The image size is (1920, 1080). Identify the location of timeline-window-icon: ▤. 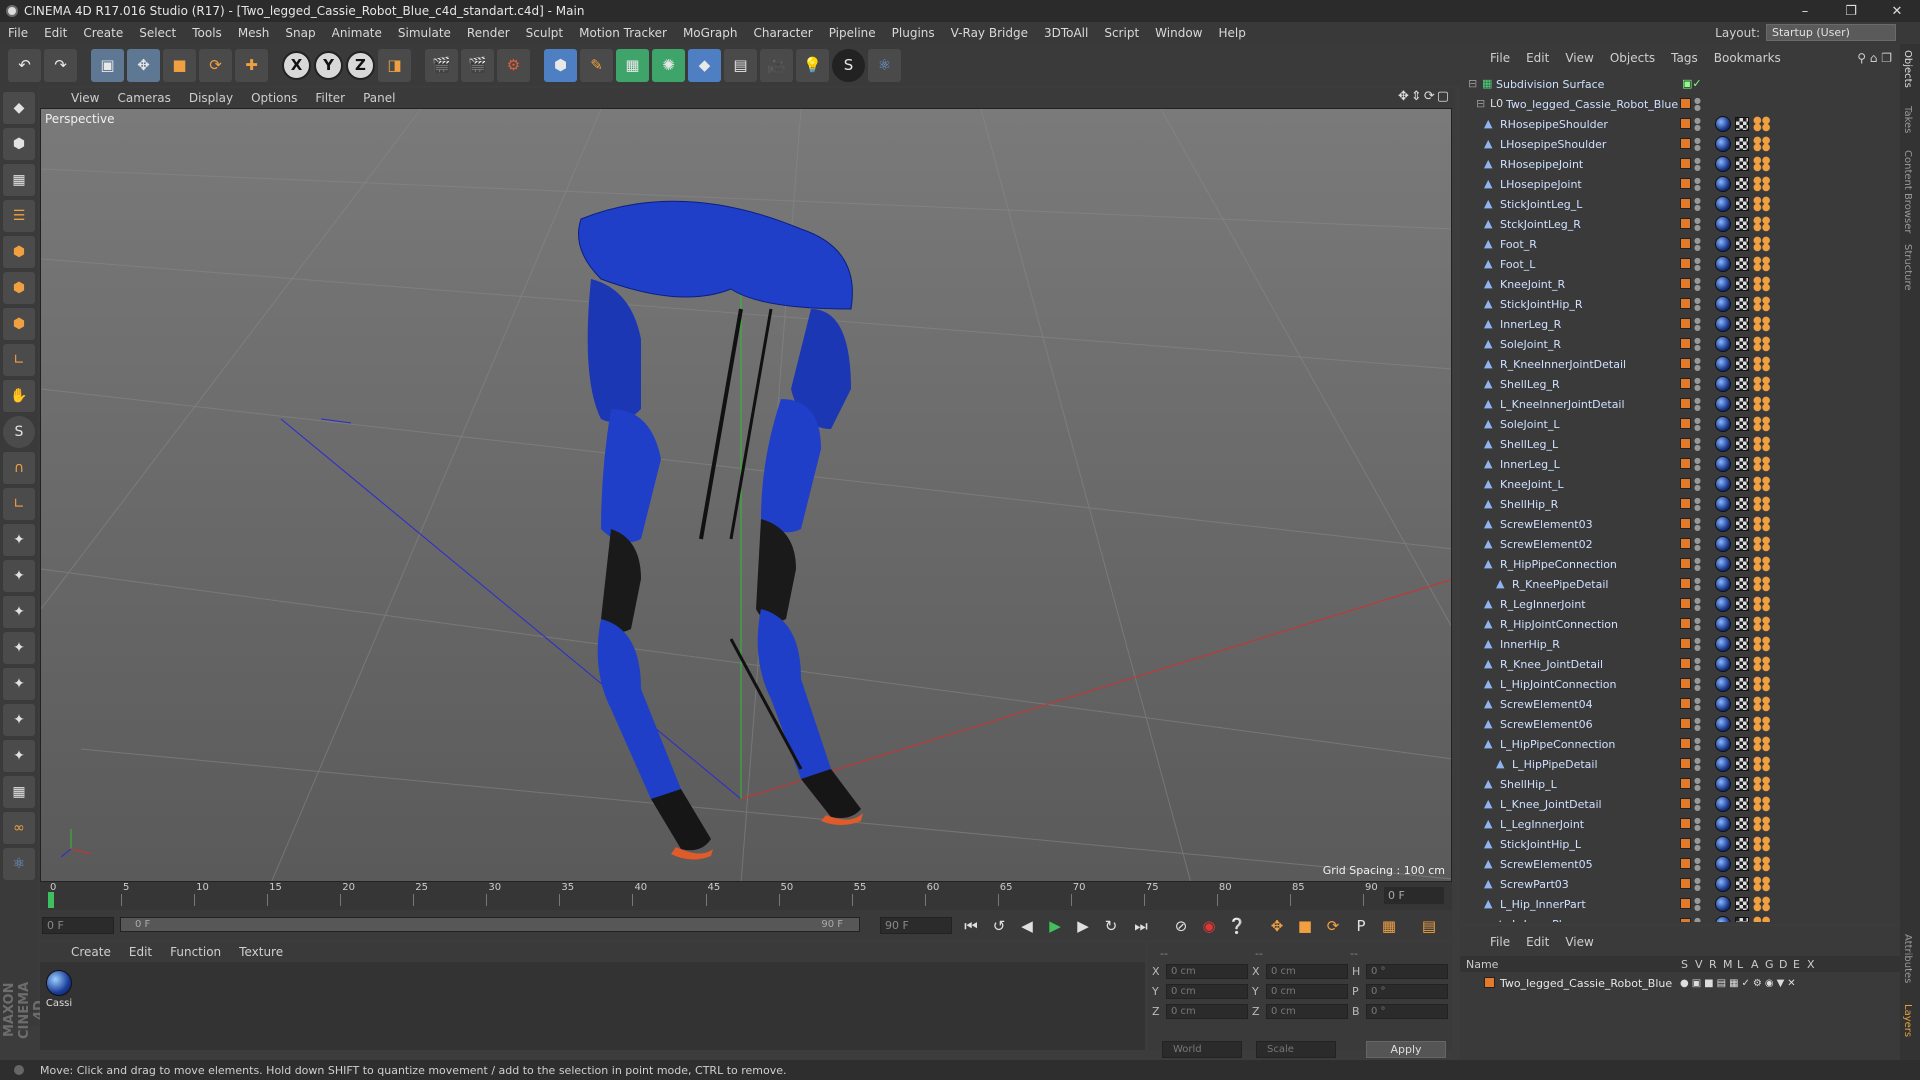
(1429, 926).